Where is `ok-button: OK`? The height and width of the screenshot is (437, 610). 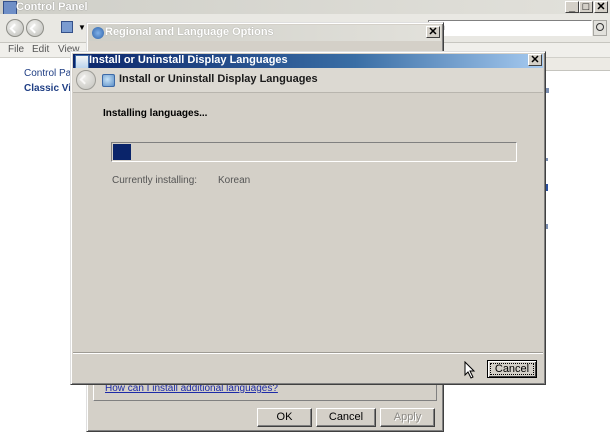
ok-button: OK is located at coordinates (284, 417).